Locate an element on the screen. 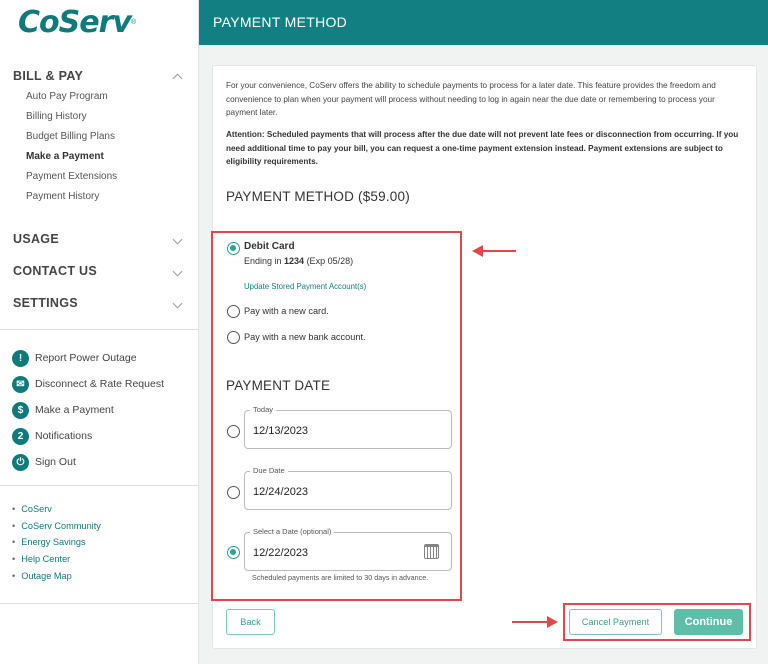 Image resolution: width=768 pixels, height=664 pixels. footer-link-coserv: CoServ is located at coordinates (56, 512).